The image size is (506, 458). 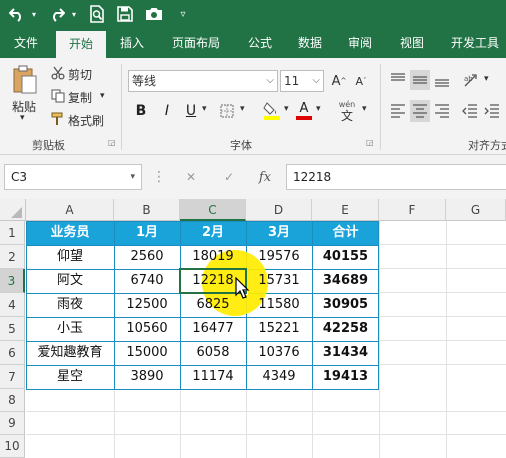 What do you see at coordinates (12, 257) in the screenshot?
I see `row-header-2: 2` at bounding box center [12, 257].